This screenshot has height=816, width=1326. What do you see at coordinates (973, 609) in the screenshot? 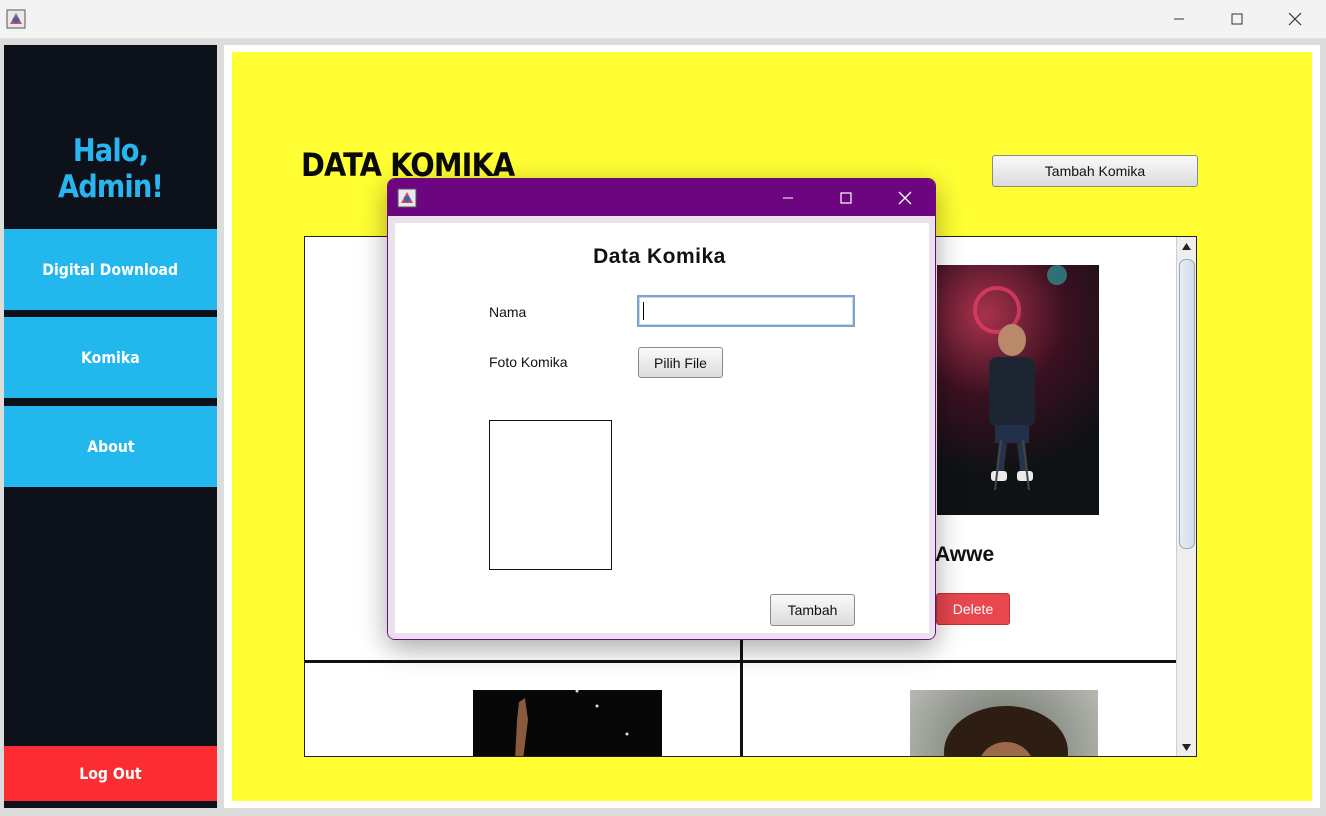
I see `delete-button: Delete` at bounding box center [973, 609].